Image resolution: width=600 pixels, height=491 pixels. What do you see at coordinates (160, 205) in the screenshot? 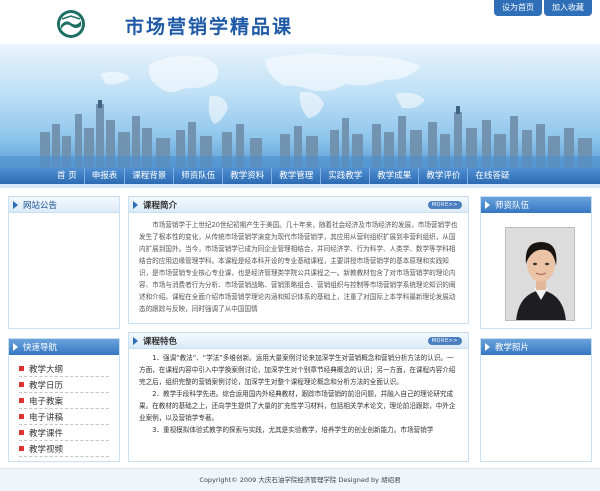
I see `intro-title: 课程简介` at bounding box center [160, 205].